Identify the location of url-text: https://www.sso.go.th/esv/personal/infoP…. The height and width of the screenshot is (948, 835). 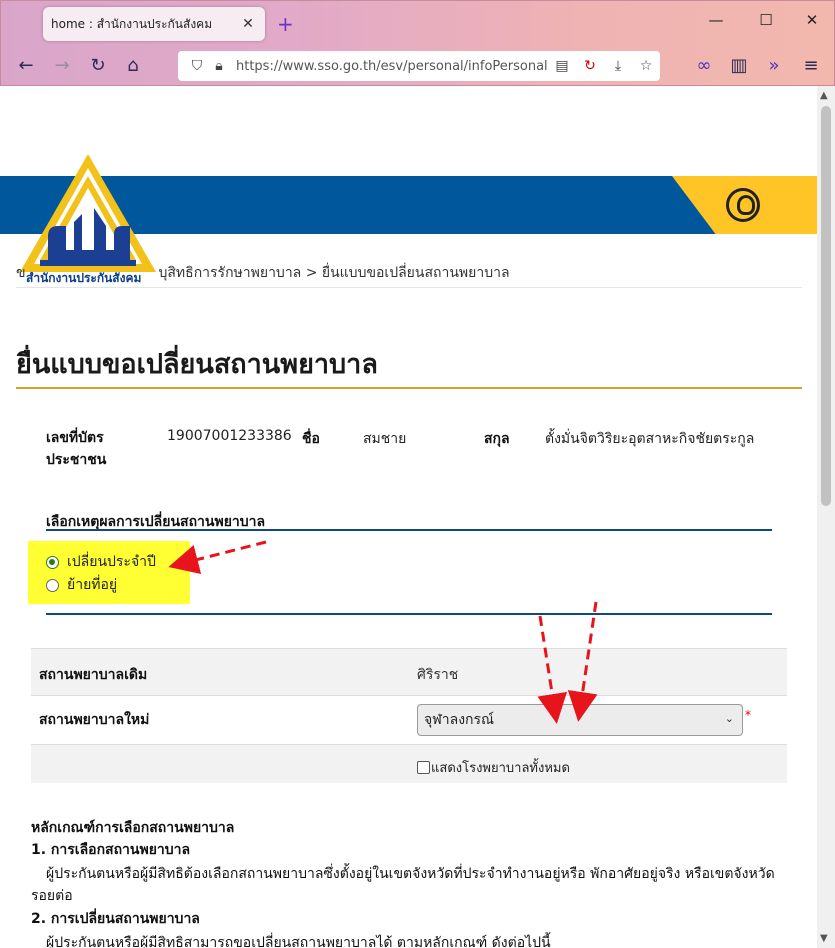
(392, 66).